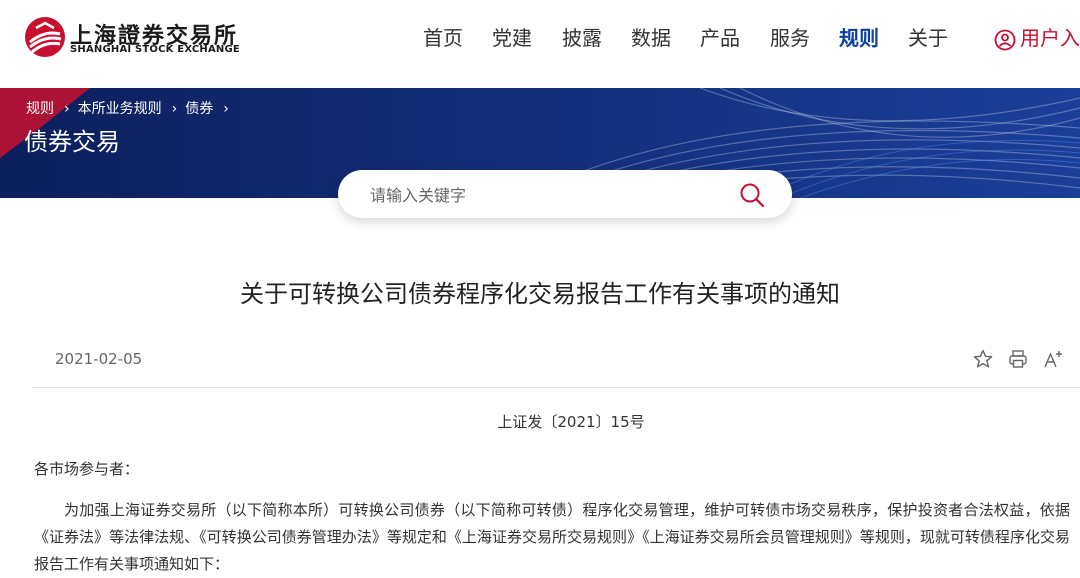  What do you see at coordinates (582, 36) in the screenshot?
I see `nav-item-disclosure: 披露` at bounding box center [582, 36].